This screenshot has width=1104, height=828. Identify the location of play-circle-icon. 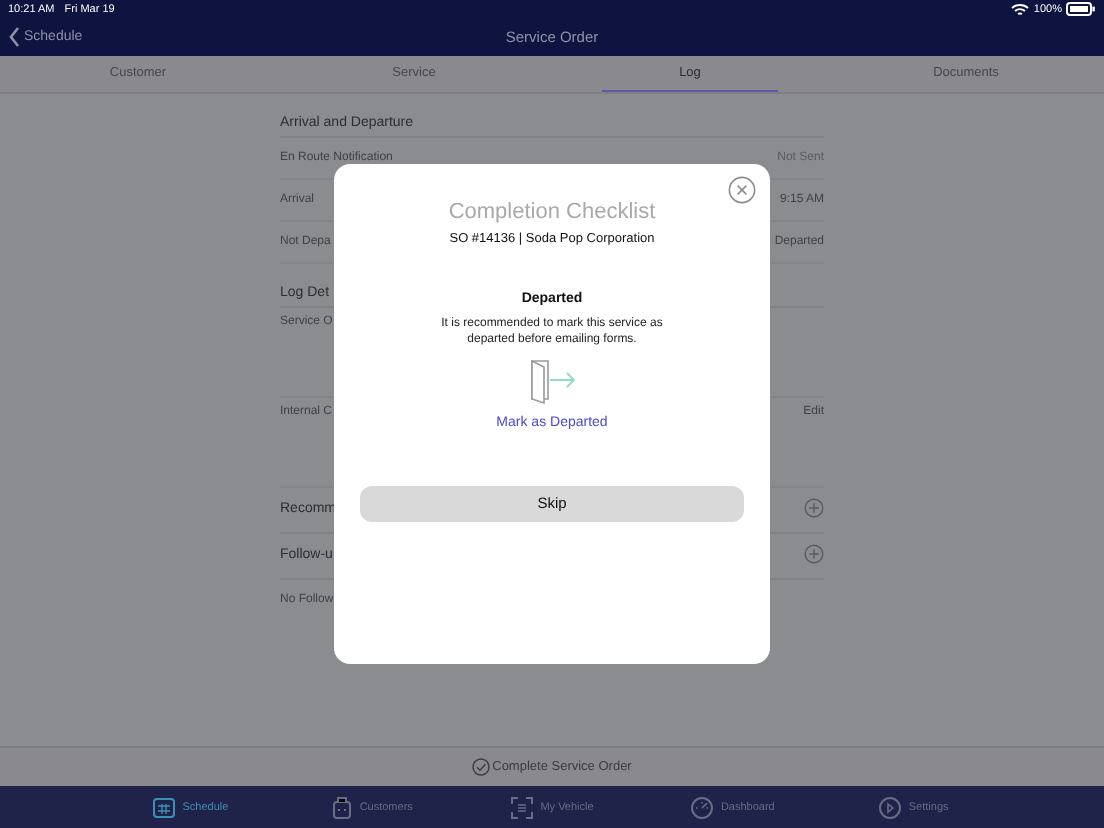
(890, 807).